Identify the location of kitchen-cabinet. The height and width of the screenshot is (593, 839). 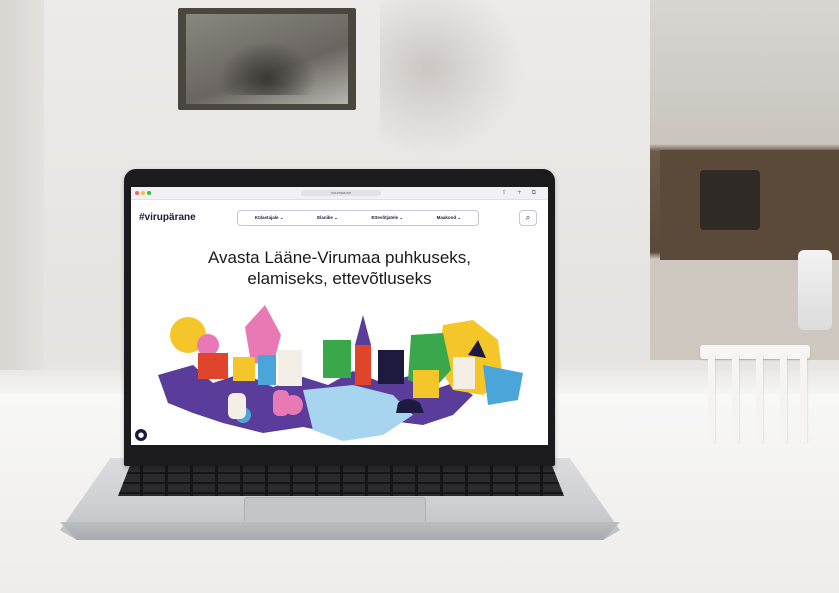
(749, 205).